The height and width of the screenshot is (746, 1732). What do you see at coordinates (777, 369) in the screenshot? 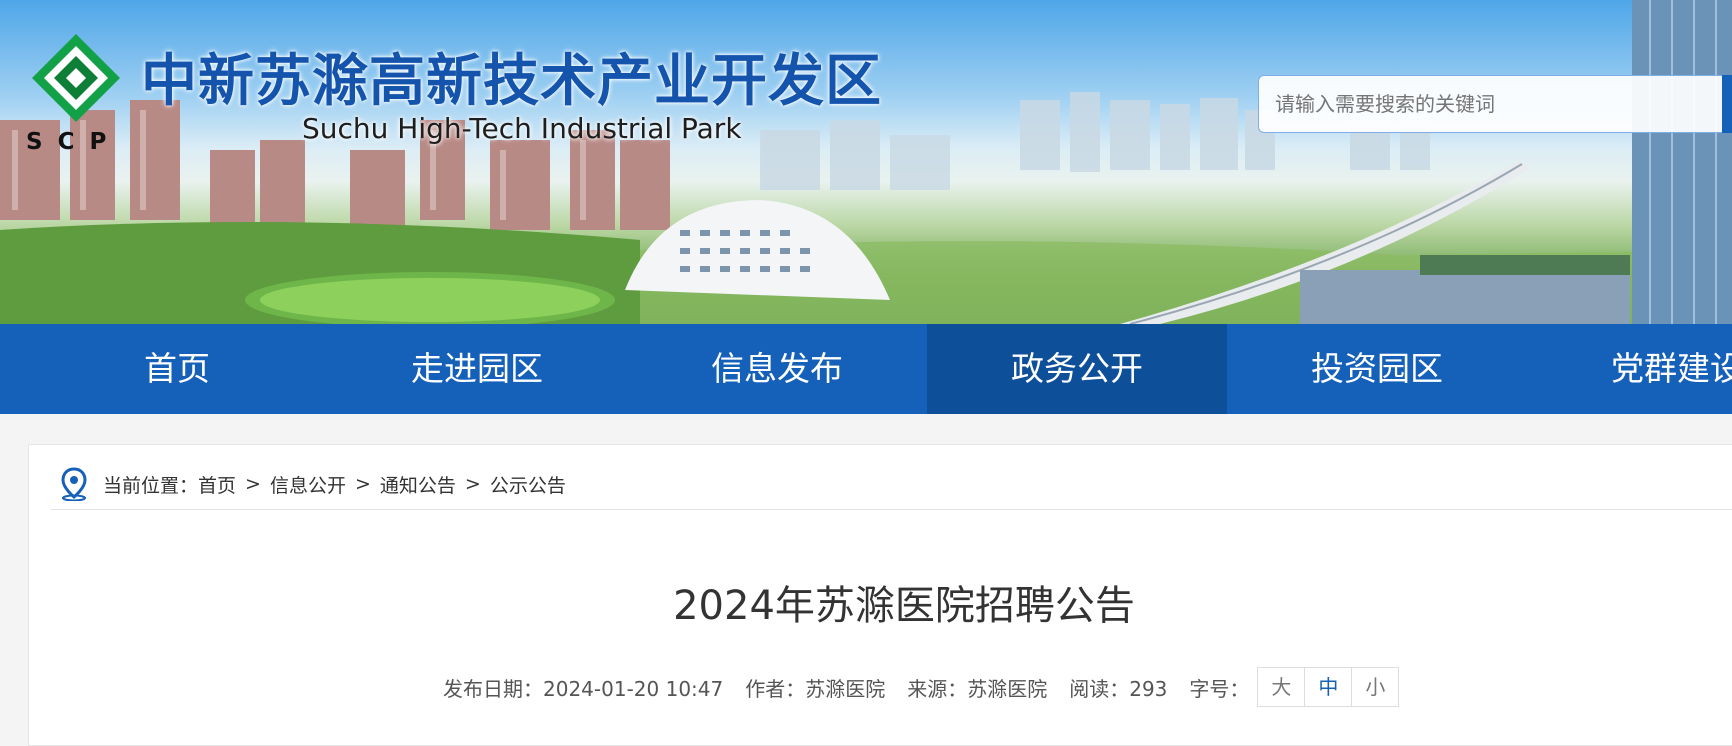
I see `nav-item-news: 信息发布` at bounding box center [777, 369].